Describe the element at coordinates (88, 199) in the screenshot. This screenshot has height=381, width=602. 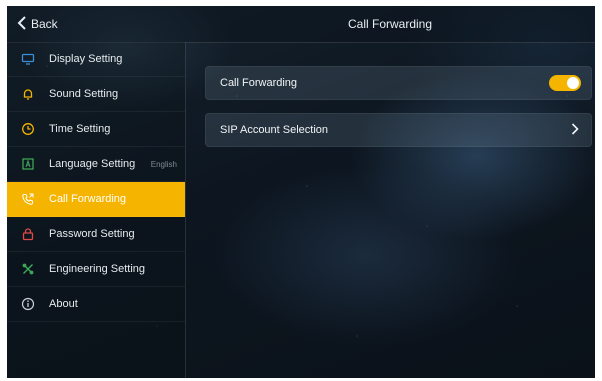
I see `sidebar-item-label: Call Forwarding` at that location.